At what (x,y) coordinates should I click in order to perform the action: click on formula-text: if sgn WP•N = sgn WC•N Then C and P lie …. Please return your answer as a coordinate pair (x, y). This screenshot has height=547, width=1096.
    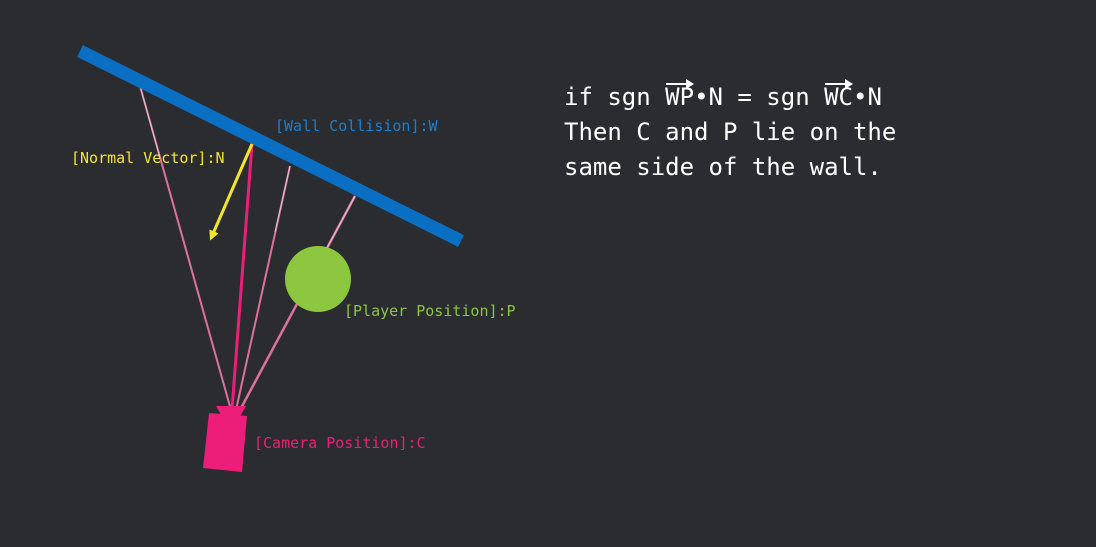
    Looking at the image, I should click on (814, 132).